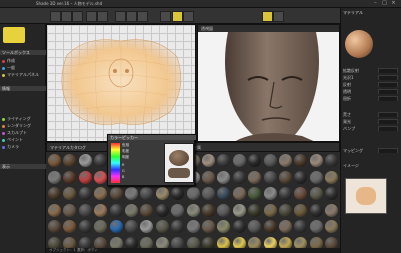 The height and width of the screenshot is (253, 401). Describe the element at coordinates (384, 3) in the screenshot. I see `maximize-button: □` at that location.